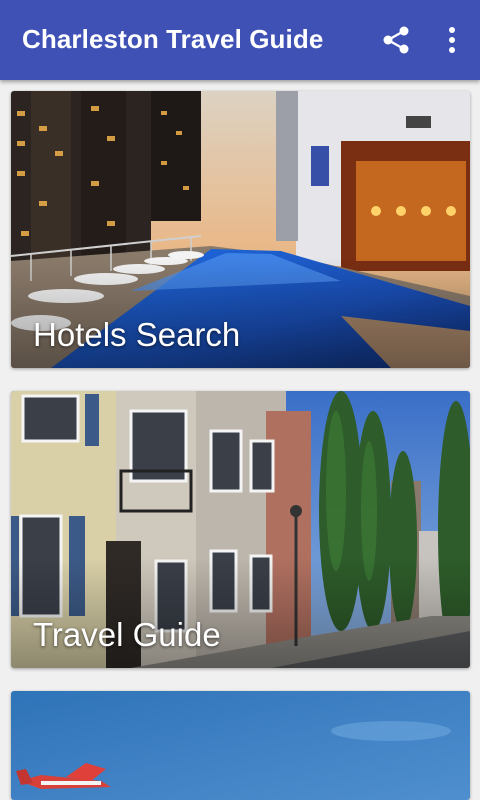 The height and width of the screenshot is (800, 480). I want to click on third-card, so click(240, 745).